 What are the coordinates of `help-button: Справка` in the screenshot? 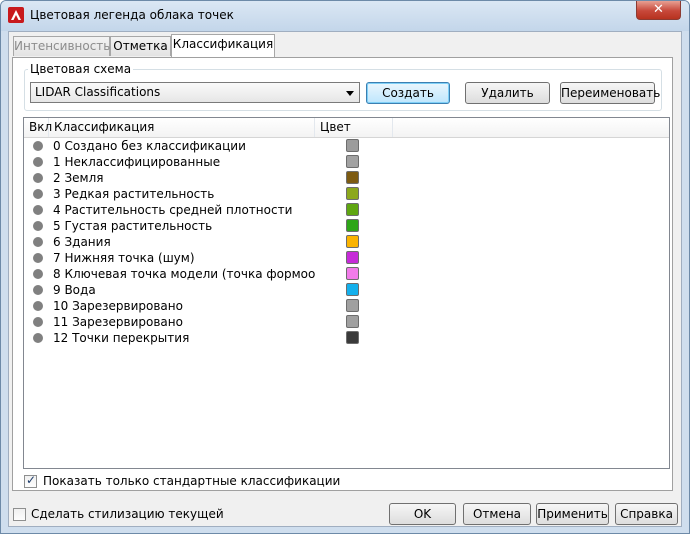 It's located at (646, 514).